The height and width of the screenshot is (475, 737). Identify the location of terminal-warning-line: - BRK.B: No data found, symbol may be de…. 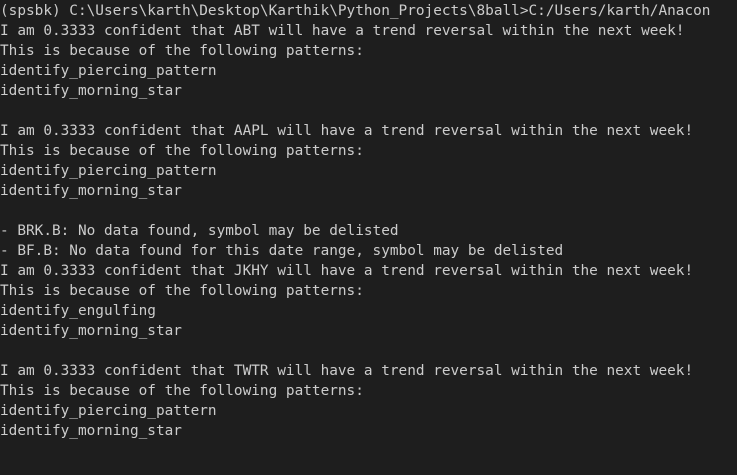
(199, 231).